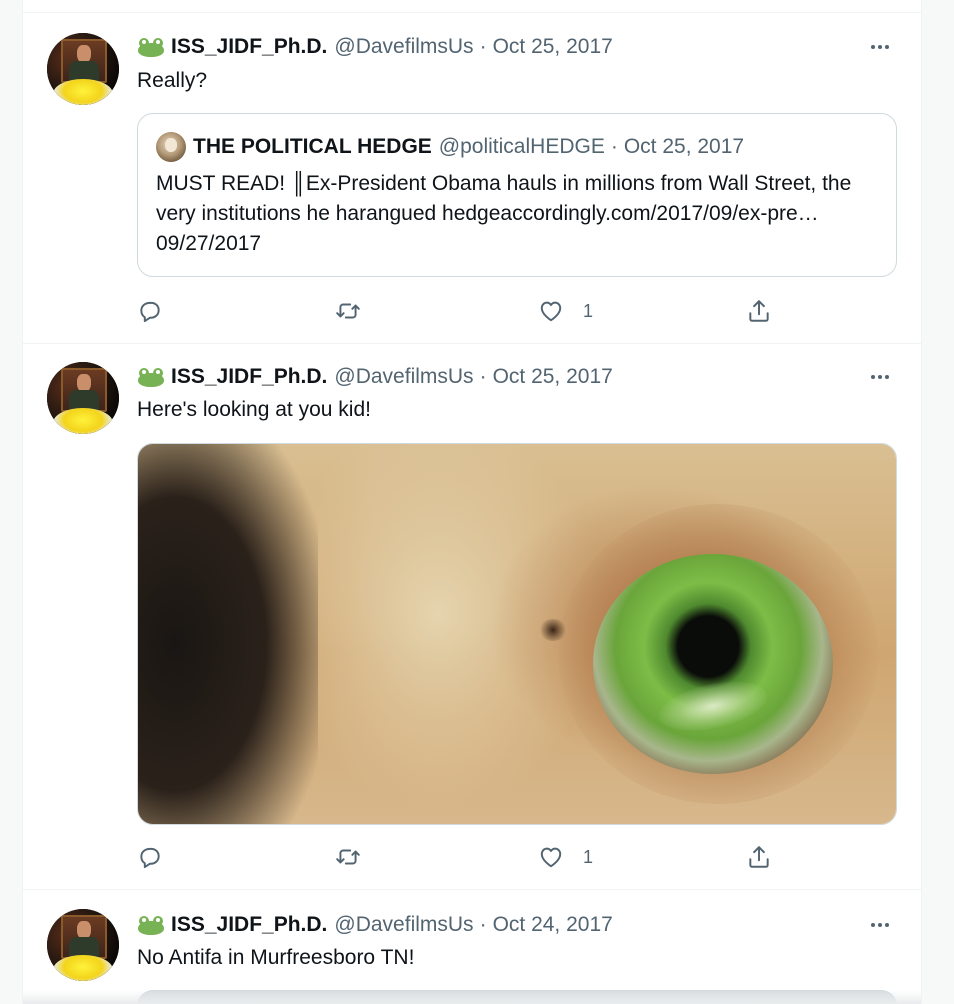  I want to click on scroll-fade, so click(472, 997).